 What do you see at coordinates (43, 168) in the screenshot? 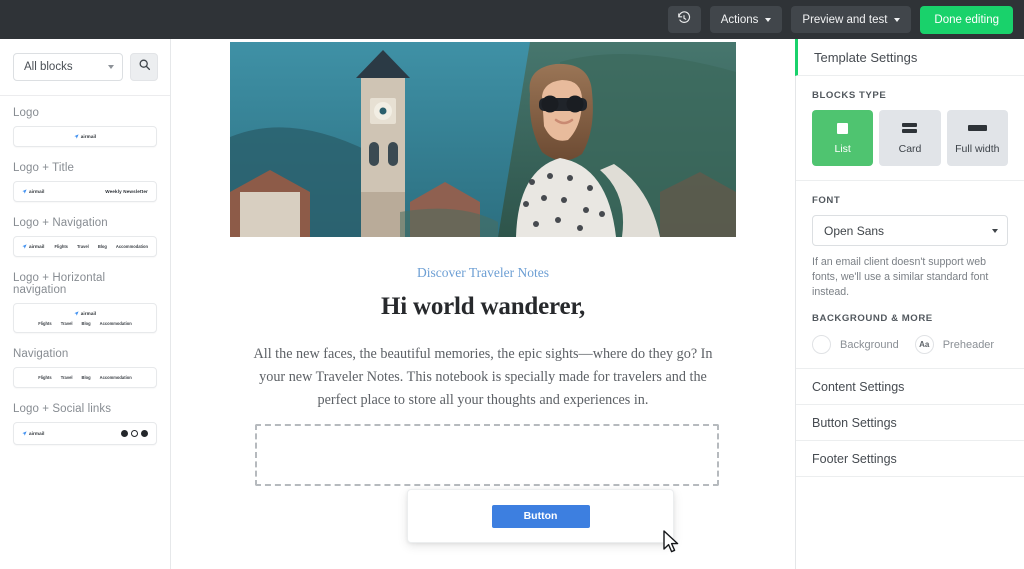
I see `block-group-title: Logo + Title` at bounding box center [43, 168].